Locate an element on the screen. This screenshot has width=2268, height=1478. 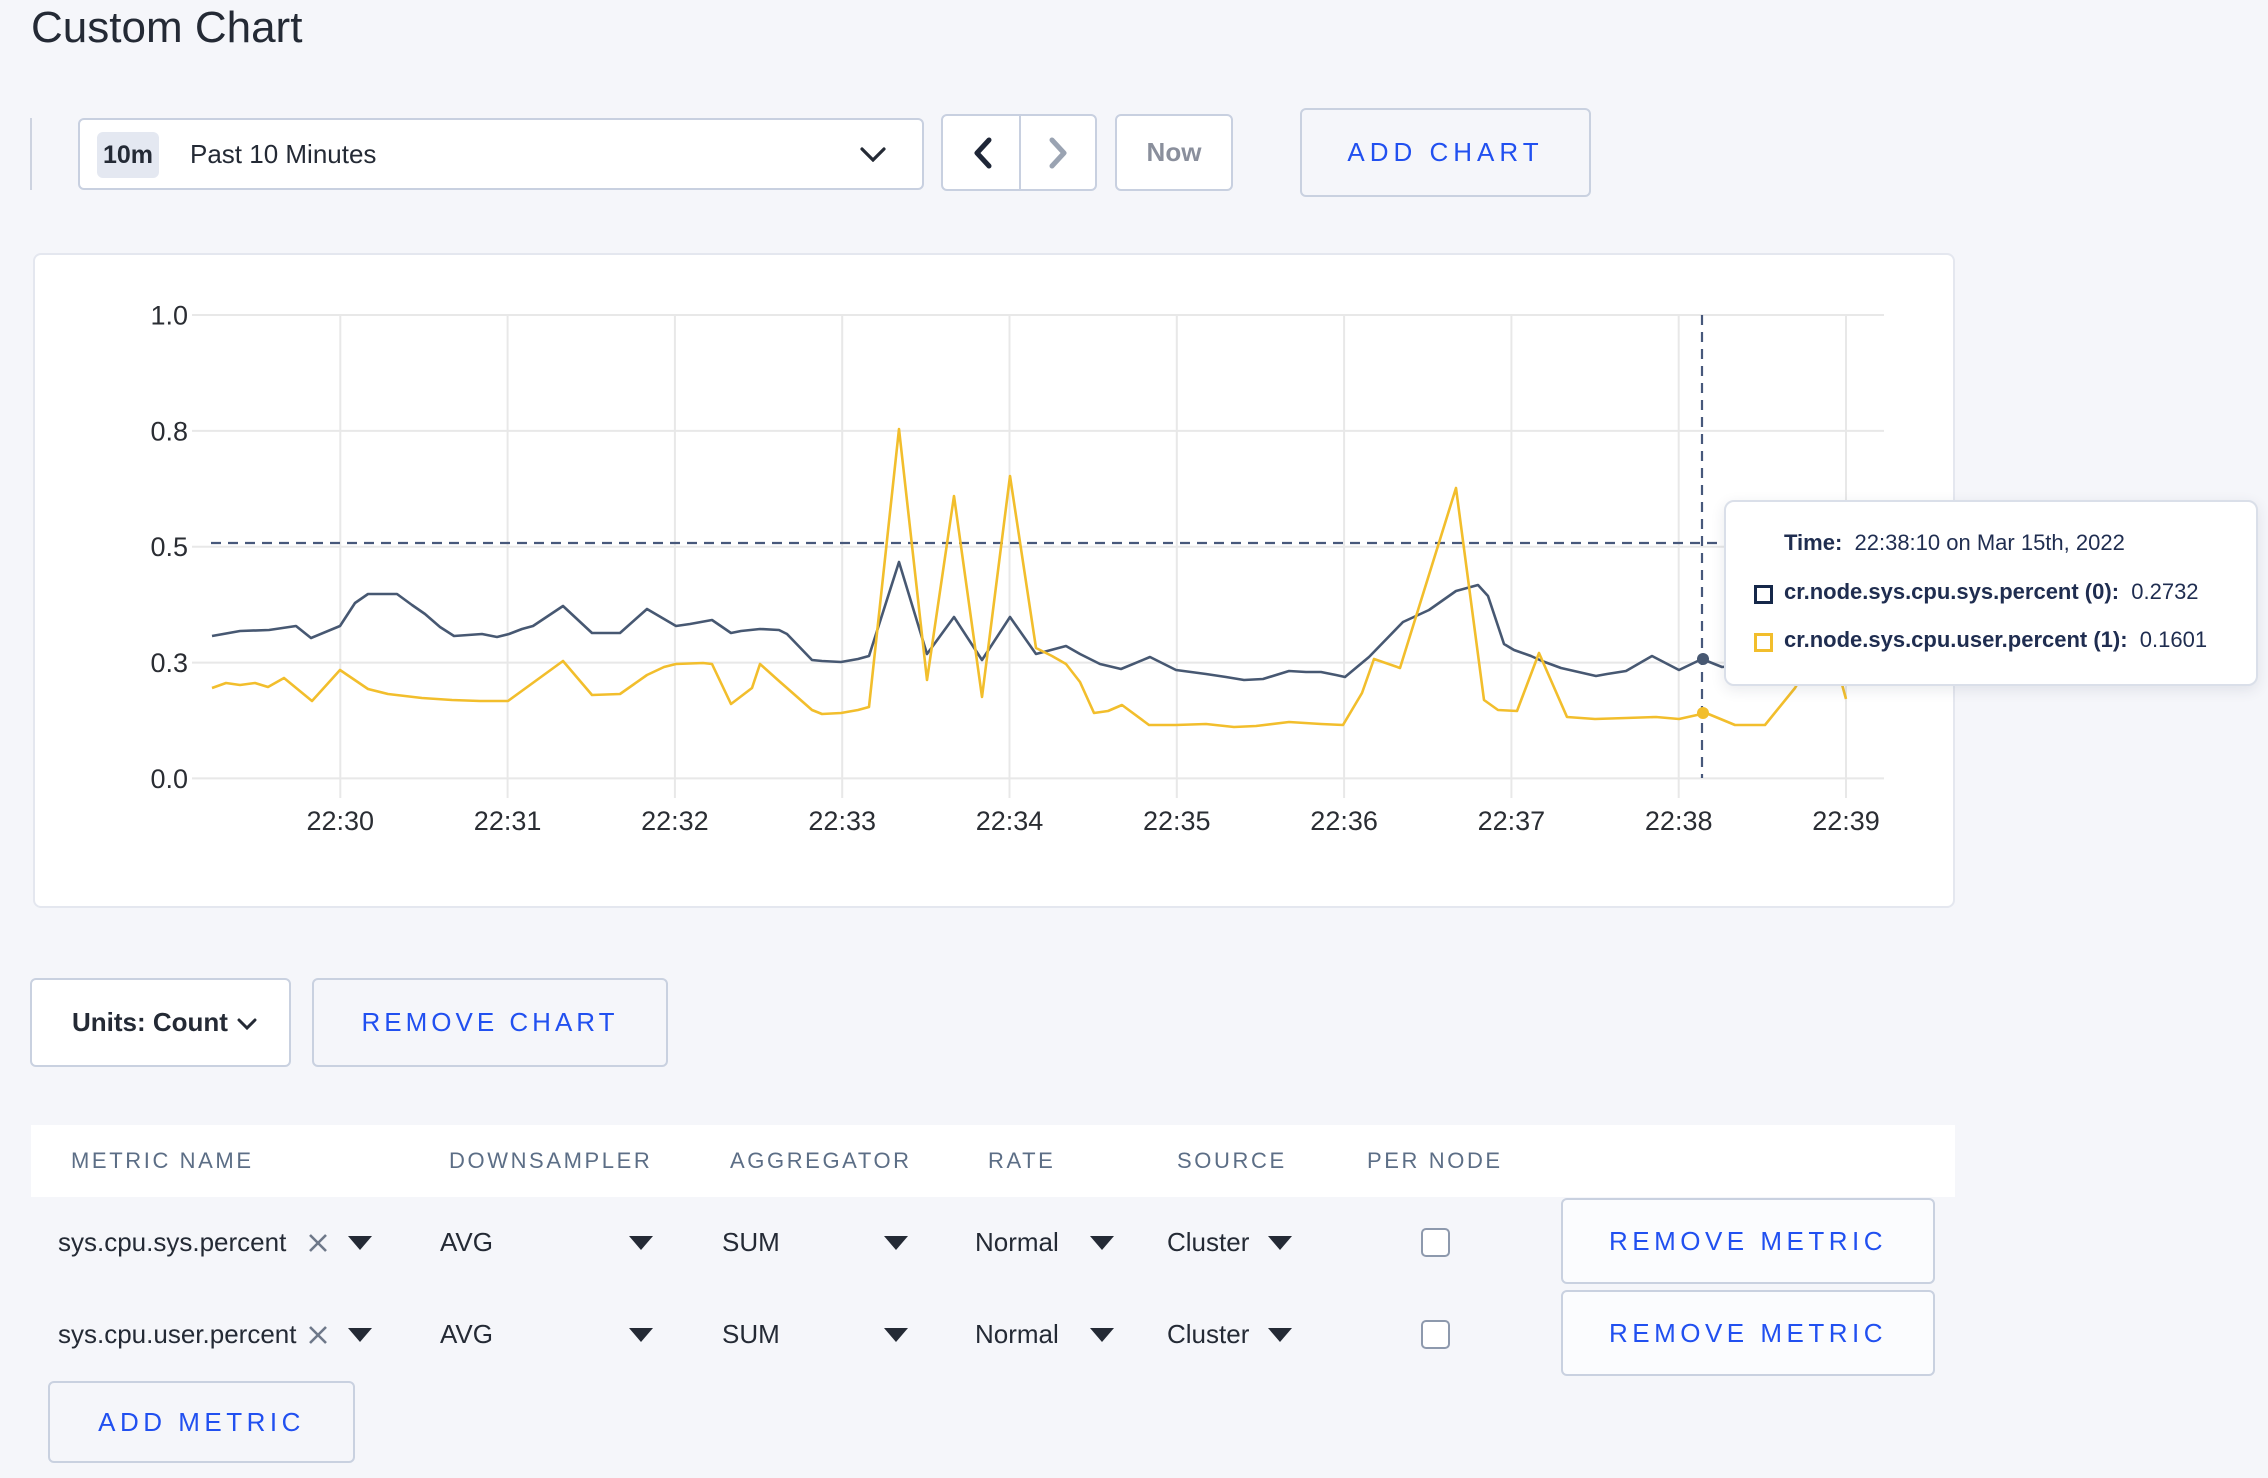
svg-text: 22:35 is located at coordinates (1177, 821).